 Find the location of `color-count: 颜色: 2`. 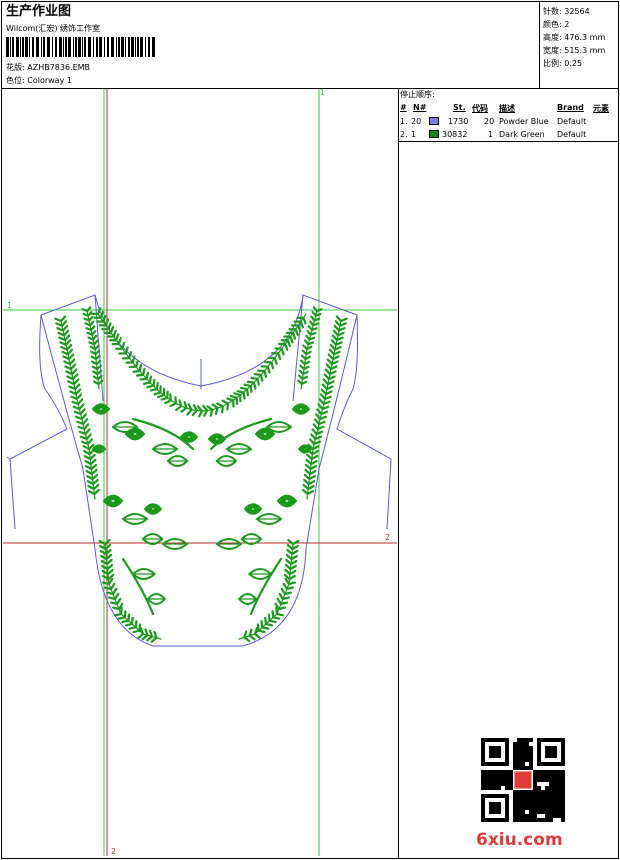

color-count: 颜色: 2 is located at coordinates (556, 24).